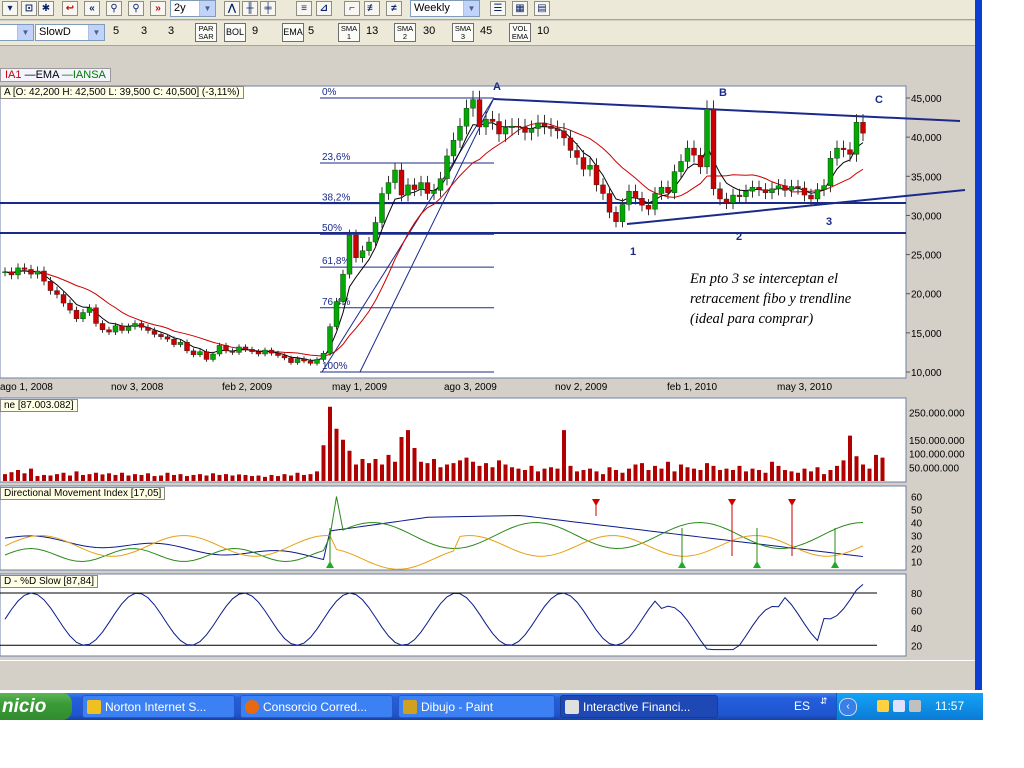 This screenshot has width=1024, height=768. What do you see at coordinates (883, 706) in the screenshot?
I see `norton-tray-icon` at bounding box center [883, 706].